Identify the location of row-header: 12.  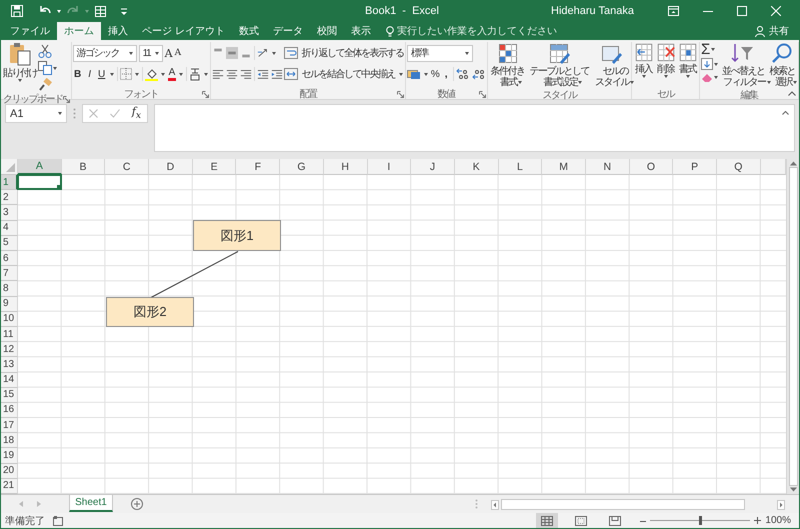
(9, 350).